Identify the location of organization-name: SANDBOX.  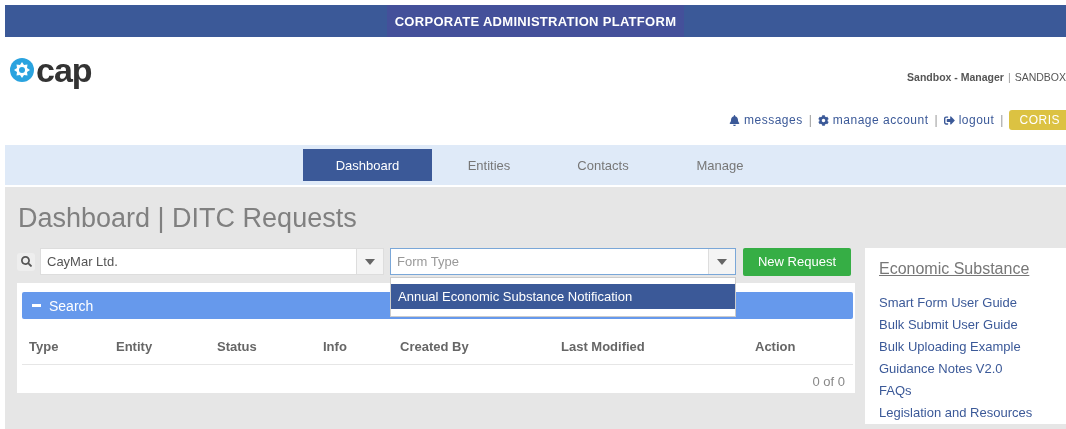
(1040, 77).